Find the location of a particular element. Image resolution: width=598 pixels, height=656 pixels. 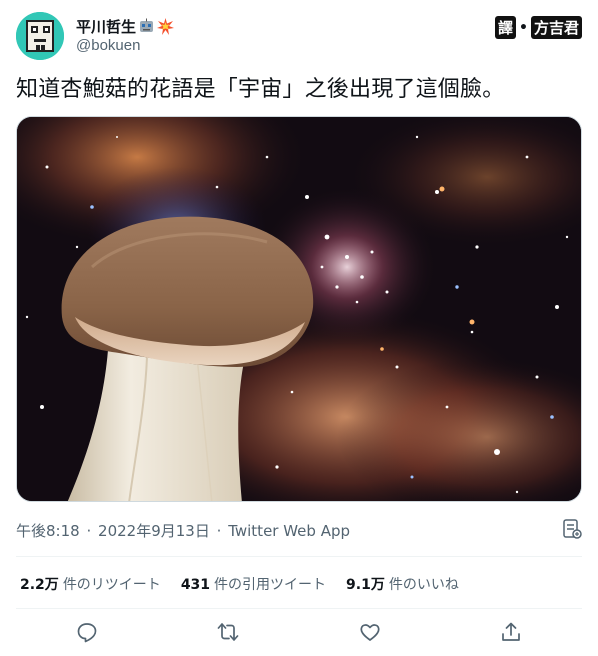

likes-label: 件のいいね is located at coordinates (423, 585).